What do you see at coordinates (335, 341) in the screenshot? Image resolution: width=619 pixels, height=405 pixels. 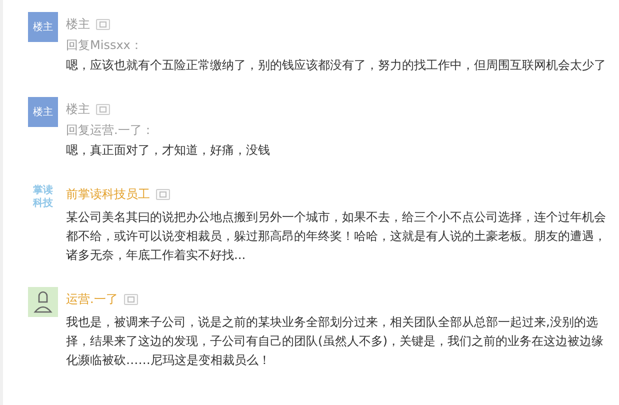 I see `comment-text: 我也是，被调来子公司，说是之前的某块业务全部划分过来，相关团队全部从总部一起过来,没别的选择，结果来了这边的发现，子公司有自己的团队(虽然人不多)，关键是，我们之前的业务在这边被边缘化濒临被砍……尼玛这是变相裁员么！` at bounding box center [335, 341].